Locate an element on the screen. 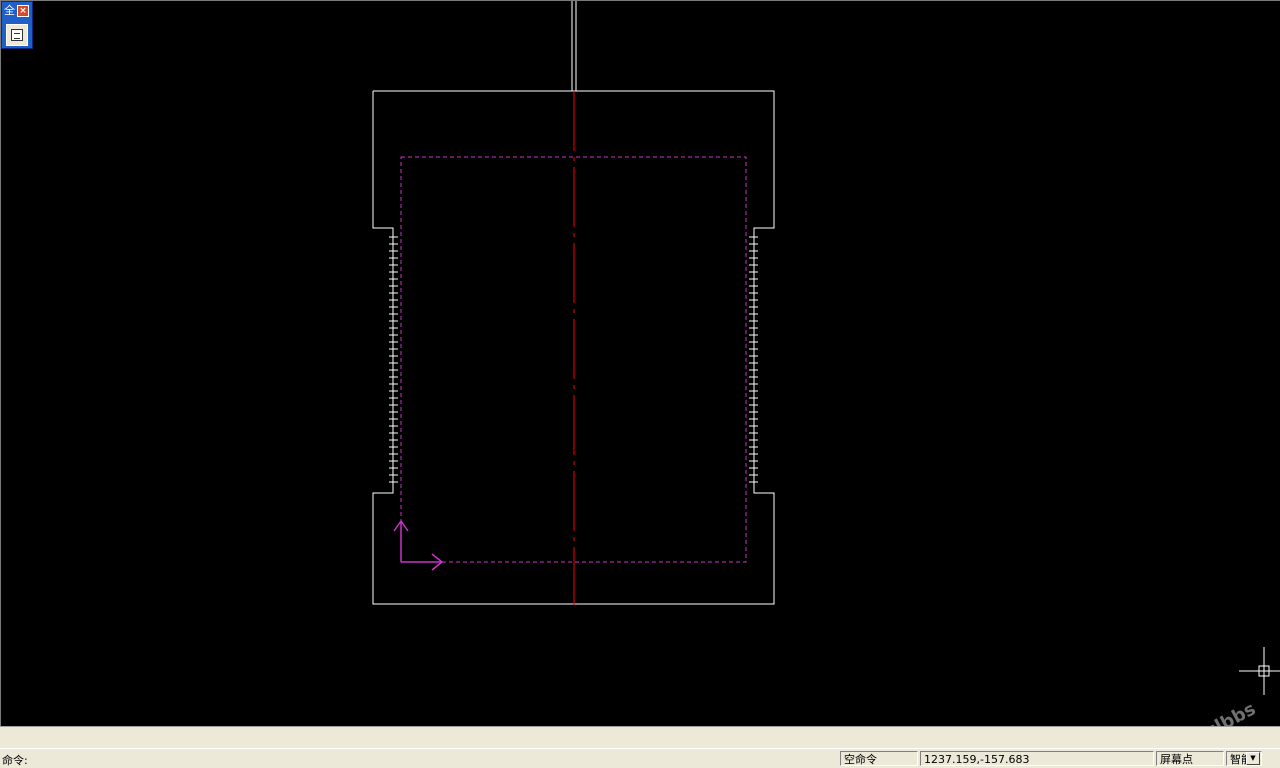  crosshair-cursor-icon is located at coordinates (1259, 671).